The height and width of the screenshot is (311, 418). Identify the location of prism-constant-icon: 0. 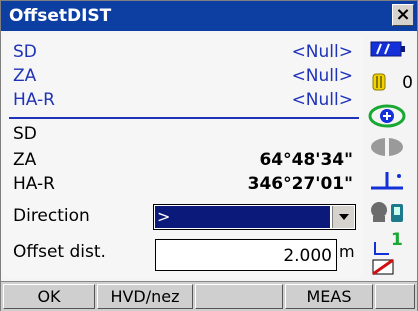
(391, 85).